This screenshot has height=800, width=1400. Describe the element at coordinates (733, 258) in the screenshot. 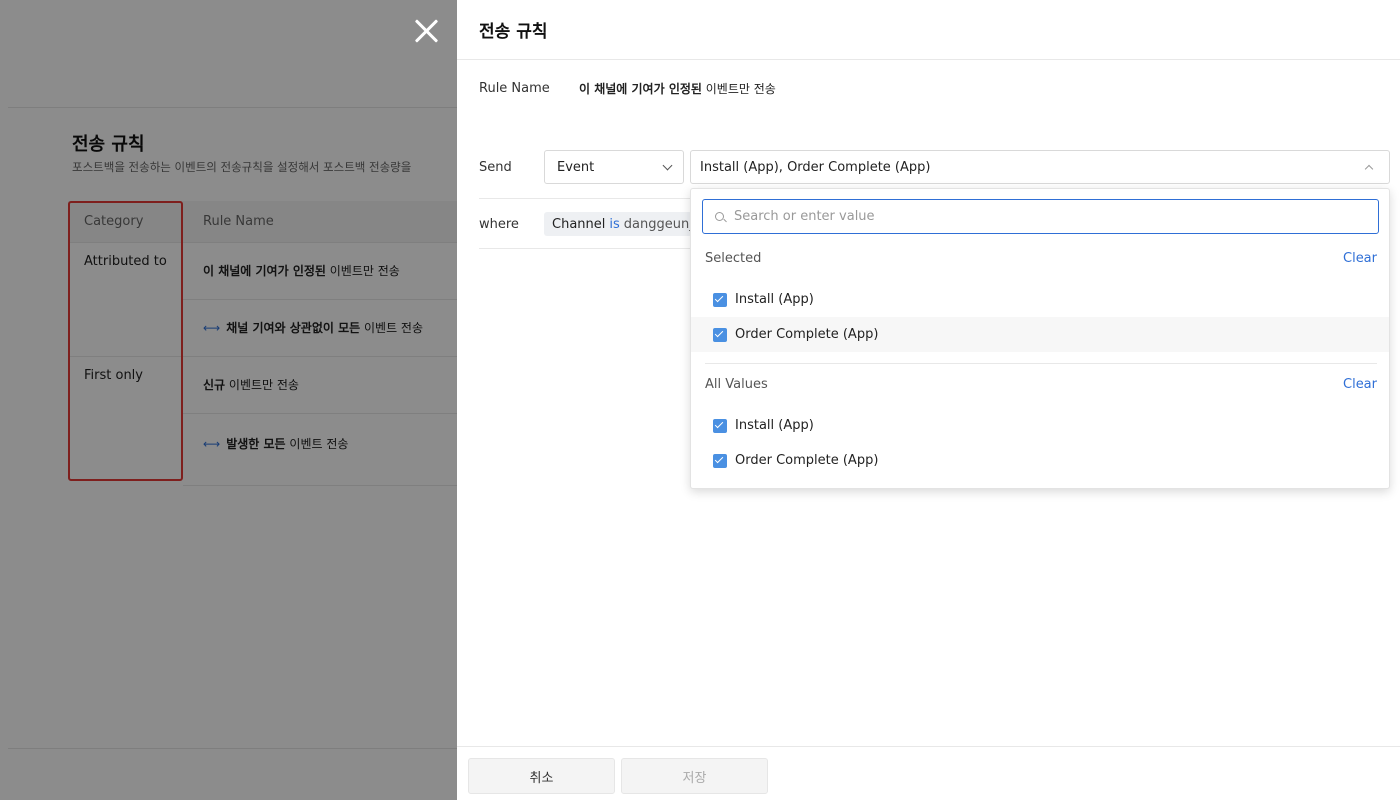

I see `selected-section-title: Selected` at that location.